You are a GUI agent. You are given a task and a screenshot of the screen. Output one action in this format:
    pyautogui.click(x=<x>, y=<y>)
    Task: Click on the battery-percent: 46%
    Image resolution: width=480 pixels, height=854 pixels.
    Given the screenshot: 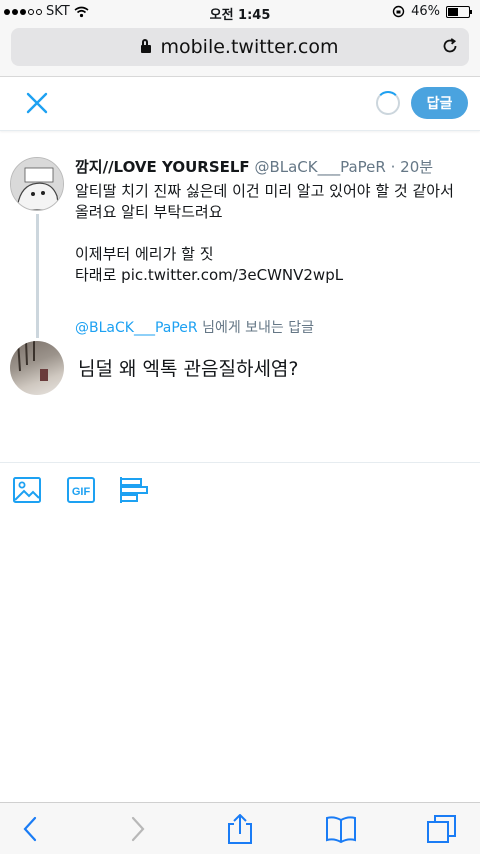 What is the action you would take?
    pyautogui.click(x=425, y=11)
    